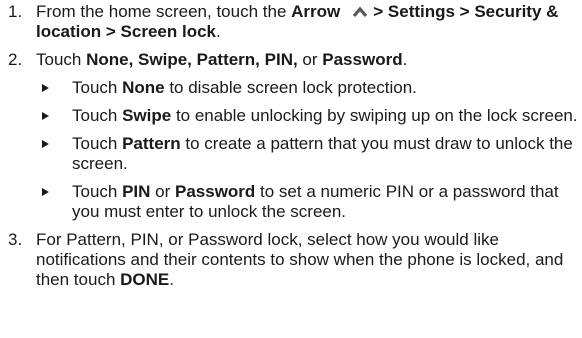  What do you see at coordinates (162, 191) in the screenshot?
I see `sub-text: or` at bounding box center [162, 191].